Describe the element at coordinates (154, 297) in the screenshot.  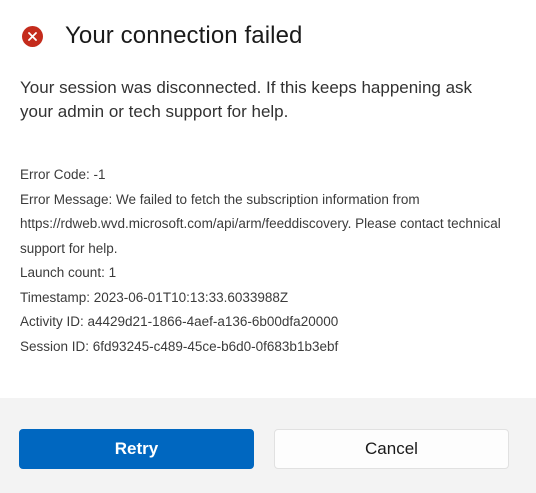
I see `timestamp: Timestamp: 2023-06-01T10:13:33.6033988Z` at that location.